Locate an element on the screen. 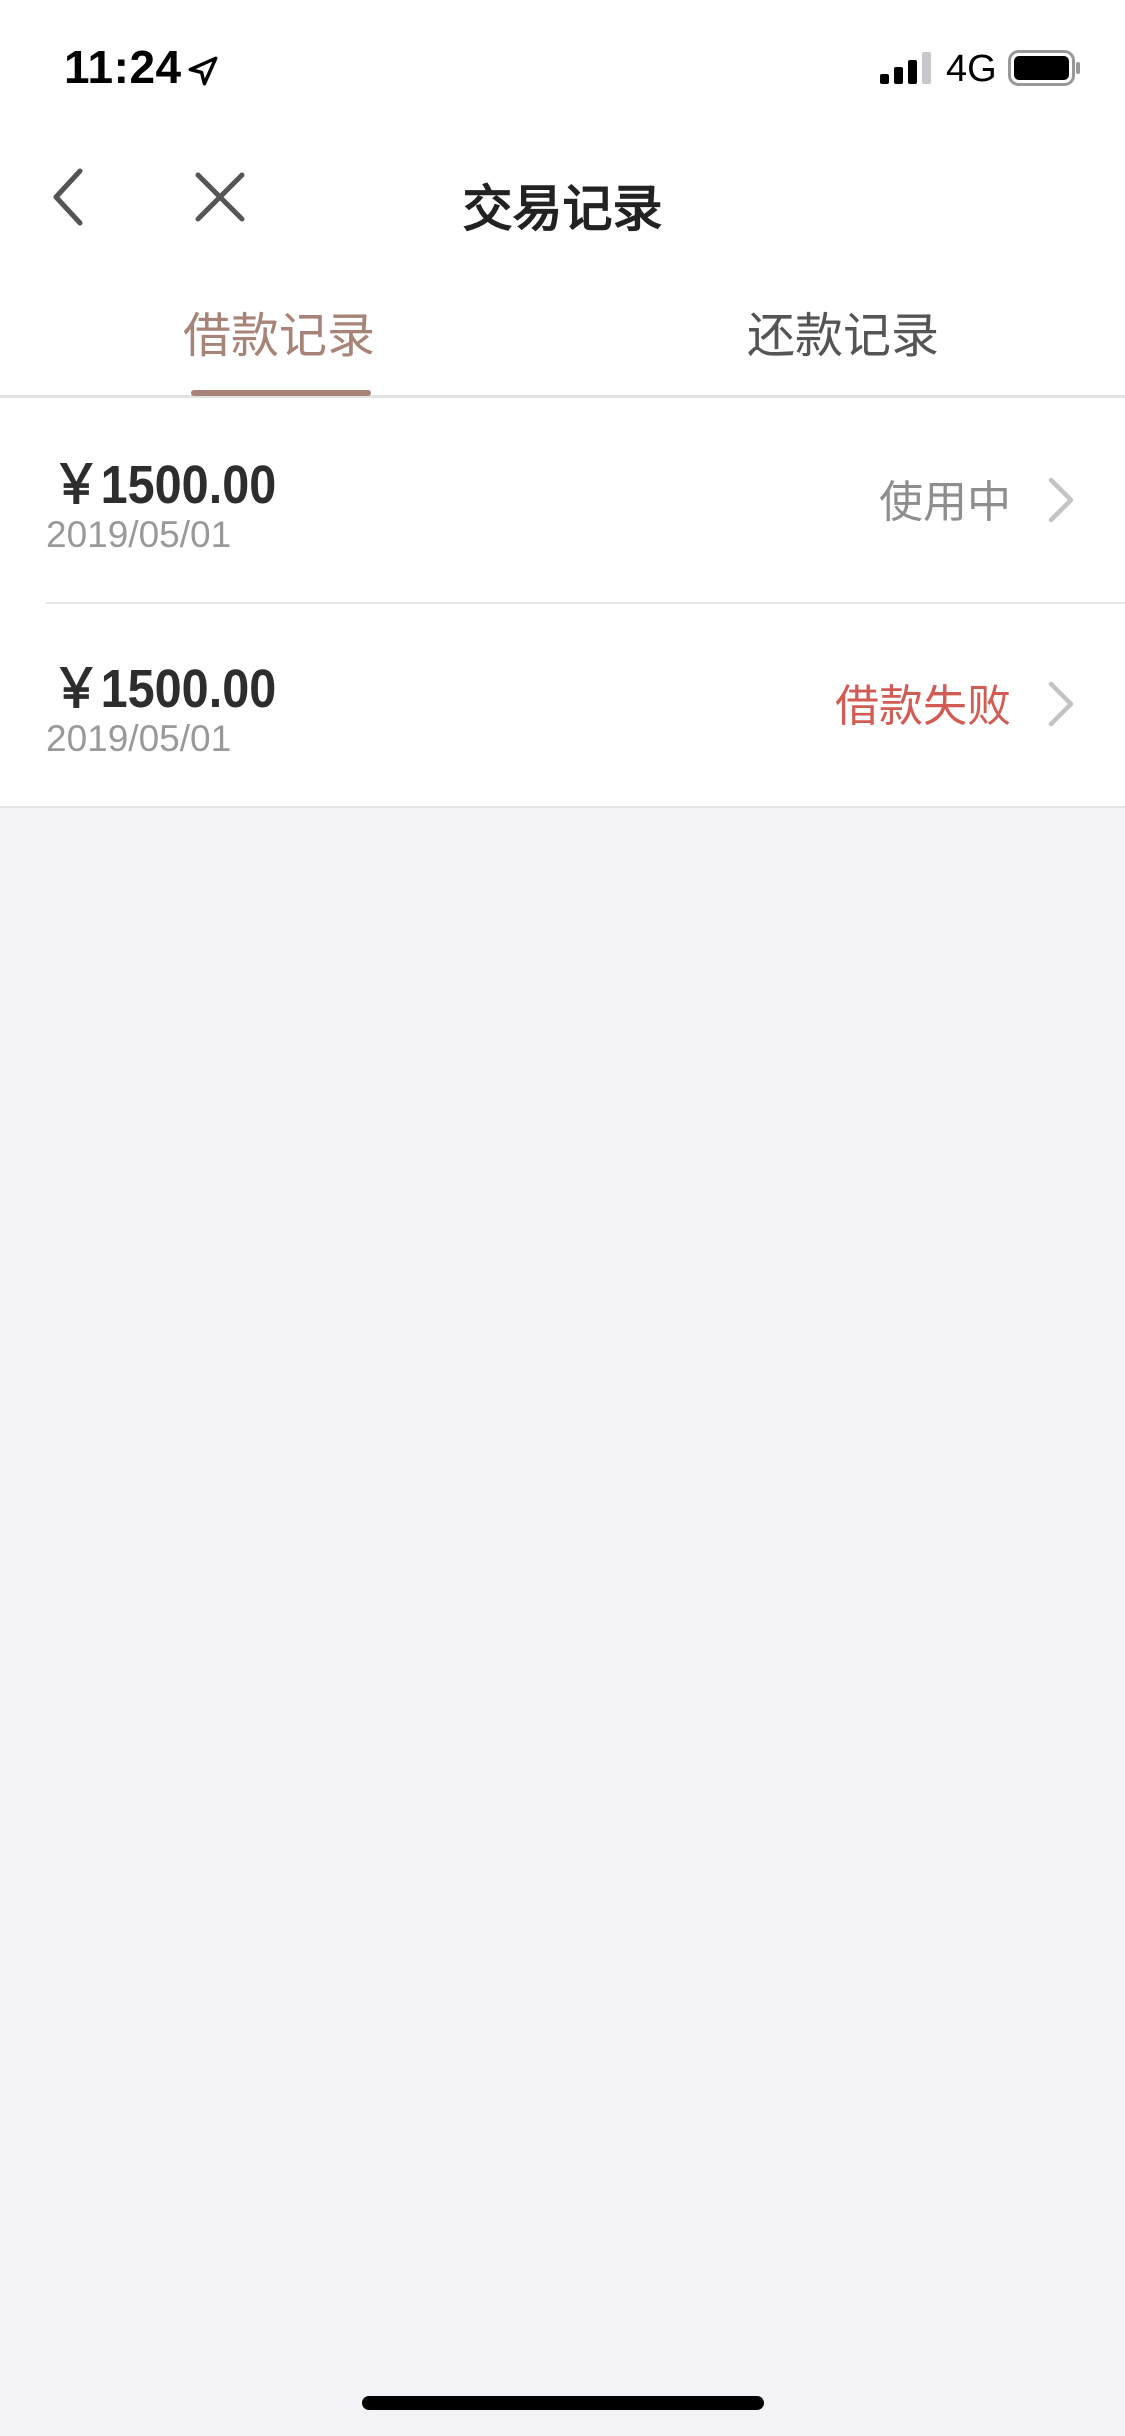 The width and height of the screenshot is (1125, 2436). tab-repay-label: 还款记录 is located at coordinates (842, 336).